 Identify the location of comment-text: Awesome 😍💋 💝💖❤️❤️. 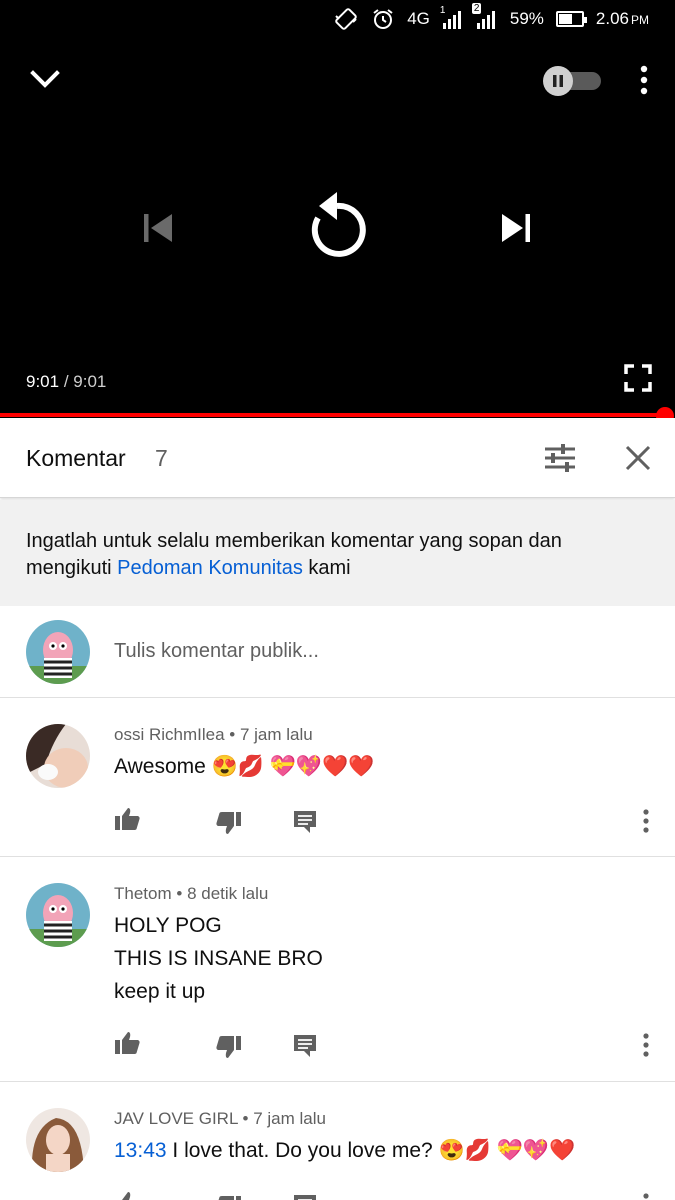
(244, 766).